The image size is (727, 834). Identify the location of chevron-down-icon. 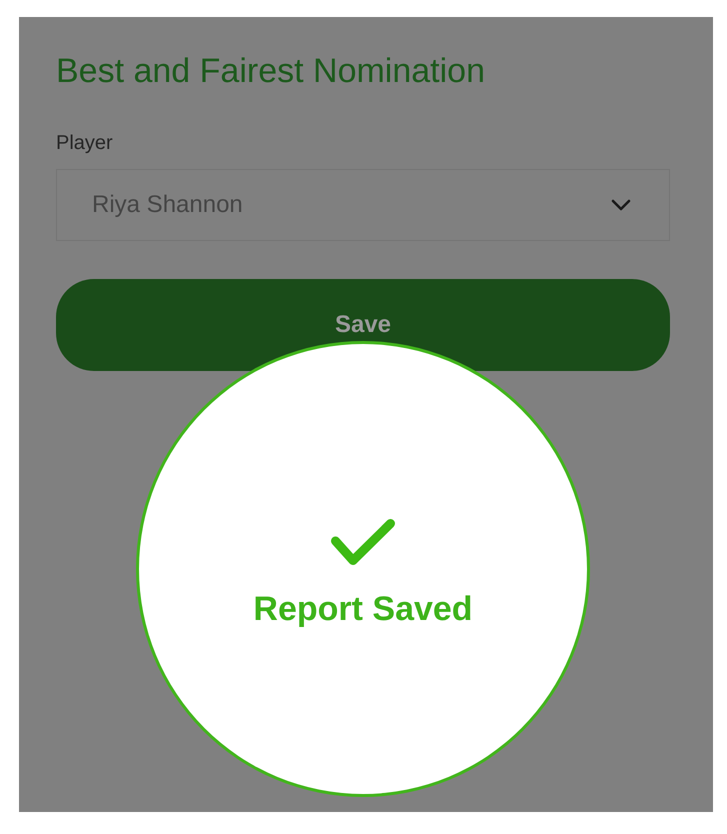
(621, 205).